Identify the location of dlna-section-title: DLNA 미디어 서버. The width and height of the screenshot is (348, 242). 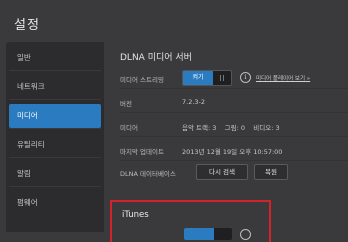
(156, 58).